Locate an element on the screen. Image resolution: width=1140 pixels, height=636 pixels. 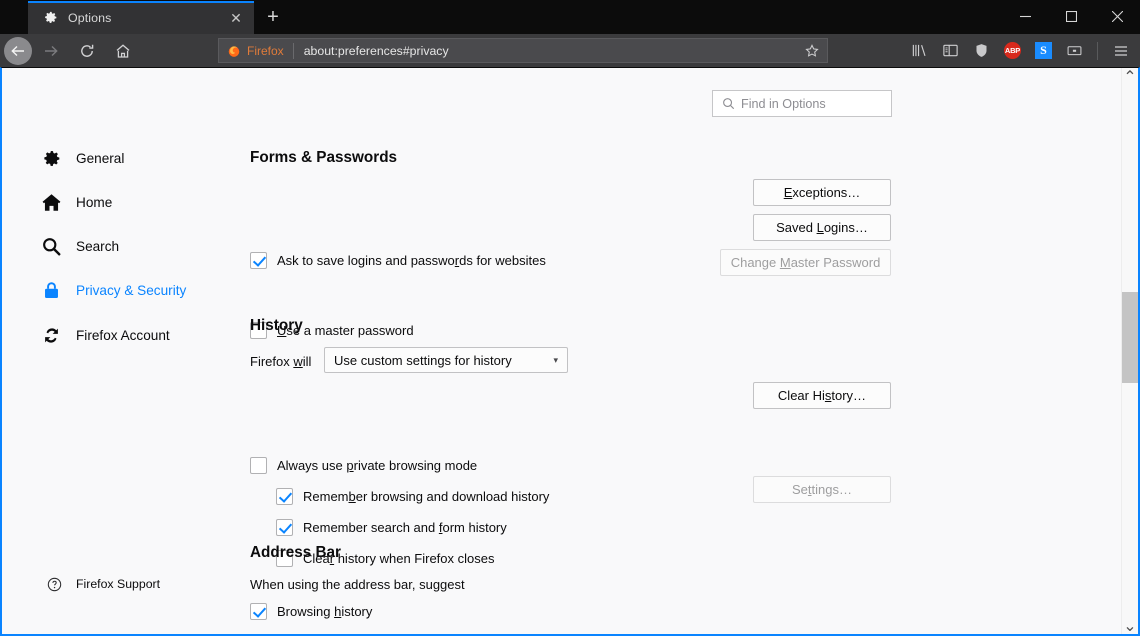
firefox-will-label: Firefox will is located at coordinates (281, 361).